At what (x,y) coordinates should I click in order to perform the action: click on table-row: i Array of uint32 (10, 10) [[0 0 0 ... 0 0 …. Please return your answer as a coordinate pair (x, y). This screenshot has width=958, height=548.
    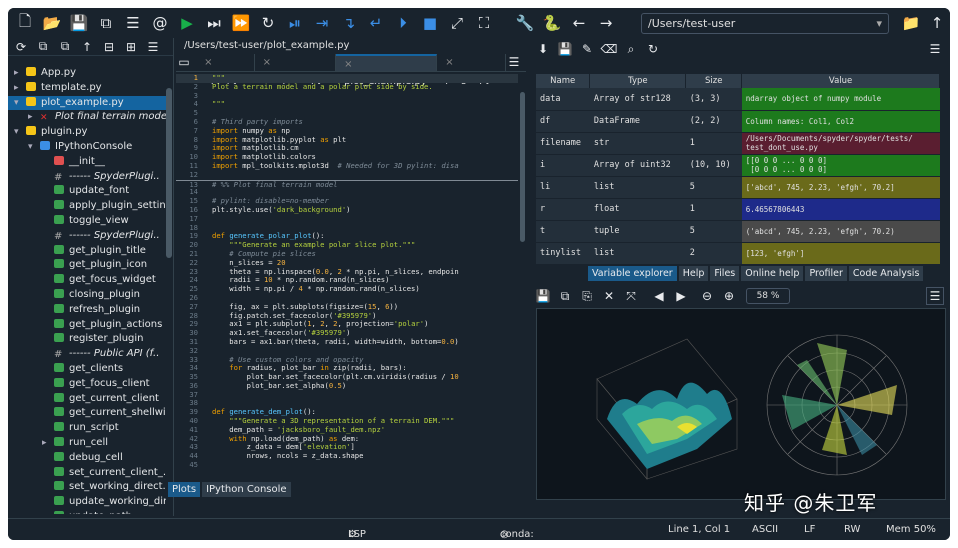
    Looking at the image, I should click on (738, 165).